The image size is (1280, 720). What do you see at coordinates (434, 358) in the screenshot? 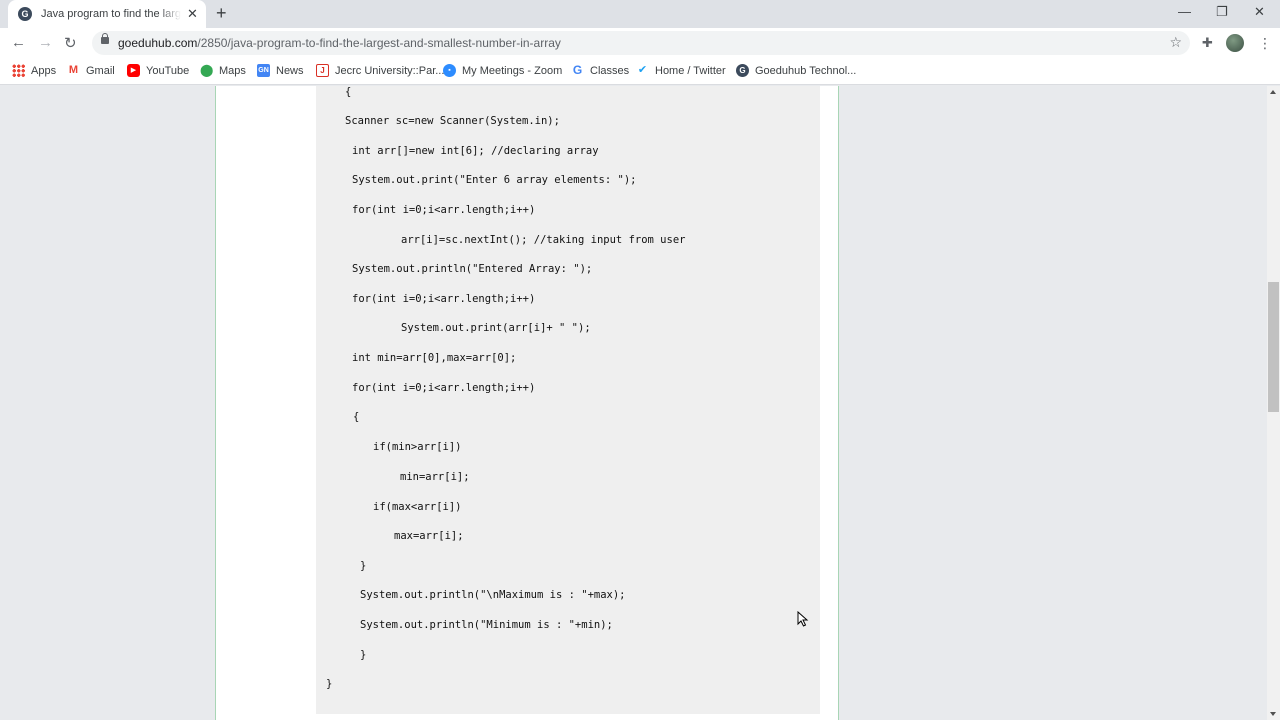
I see `code-line: int min=arr[0],max=arr[0];` at bounding box center [434, 358].